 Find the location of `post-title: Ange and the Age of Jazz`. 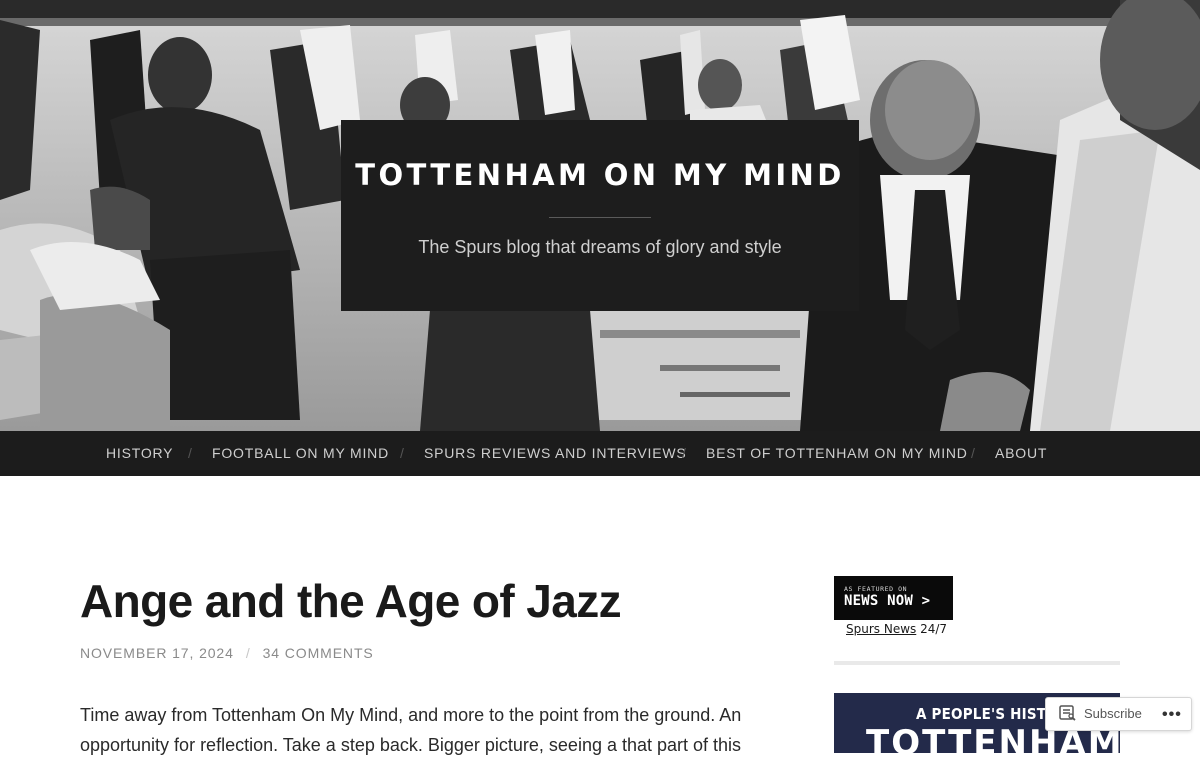

post-title: Ange and the Age of Jazz is located at coordinates (351, 601).